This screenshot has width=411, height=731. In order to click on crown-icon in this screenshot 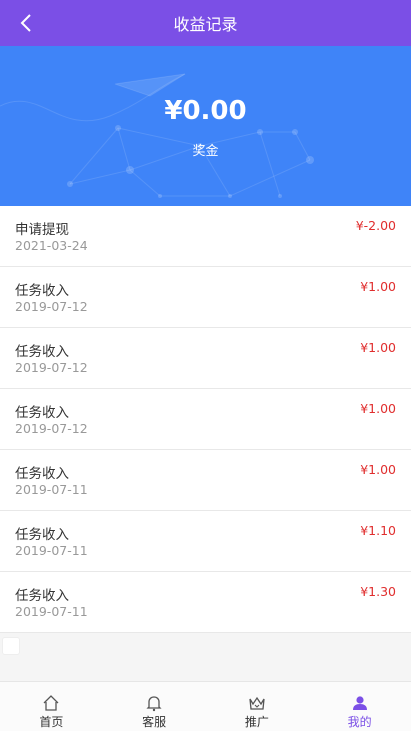, I will do `click(257, 703)`.